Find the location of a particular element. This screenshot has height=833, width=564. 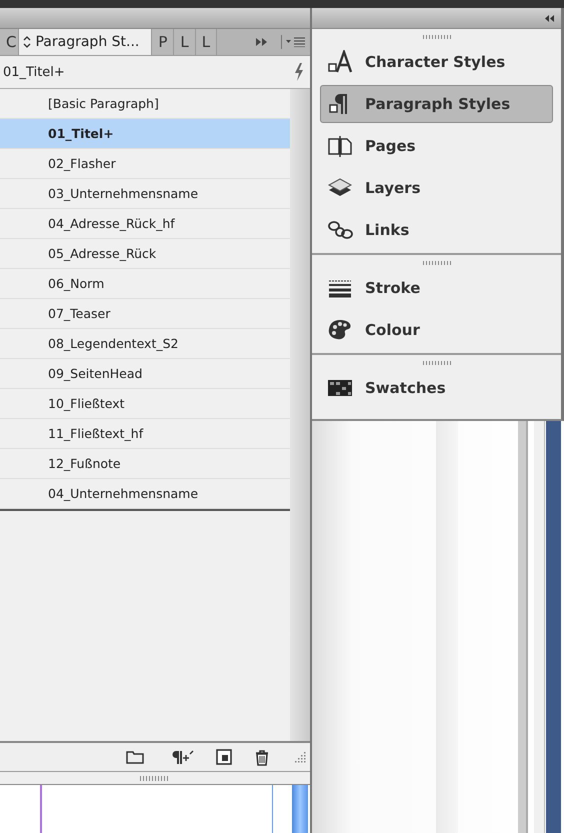

dock-panel-button: Pages is located at coordinates (436, 146).